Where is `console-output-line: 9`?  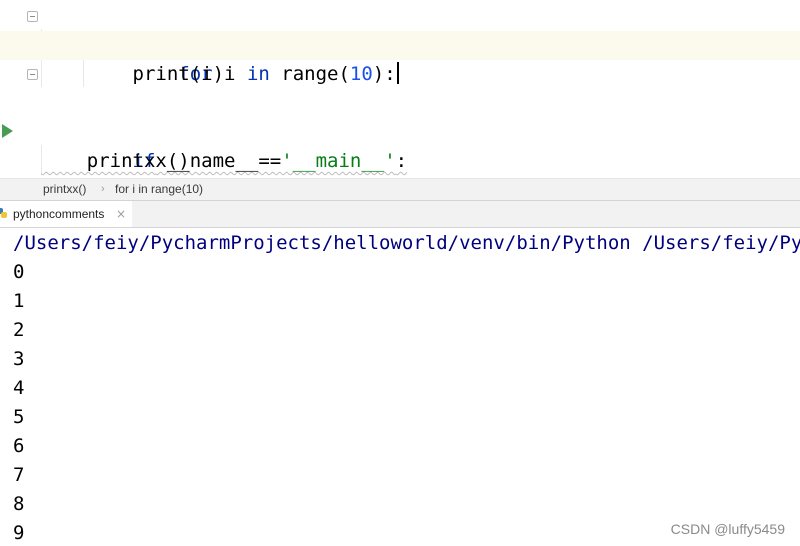
console-output-line: 9 is located at coordinates (19, 533).